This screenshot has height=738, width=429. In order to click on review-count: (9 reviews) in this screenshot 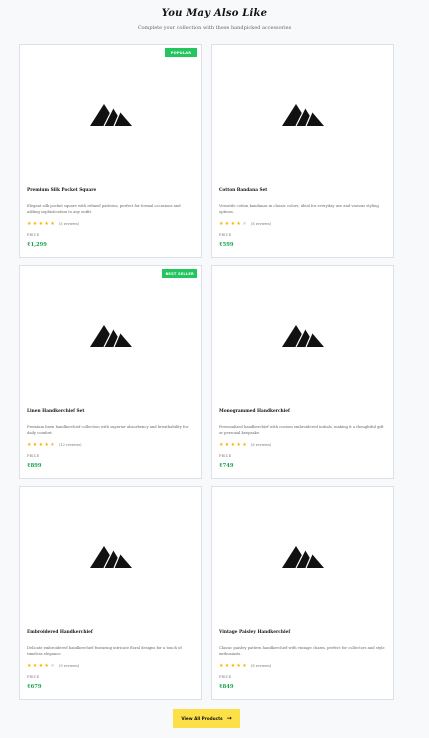, I will do `click(69, 666)`.